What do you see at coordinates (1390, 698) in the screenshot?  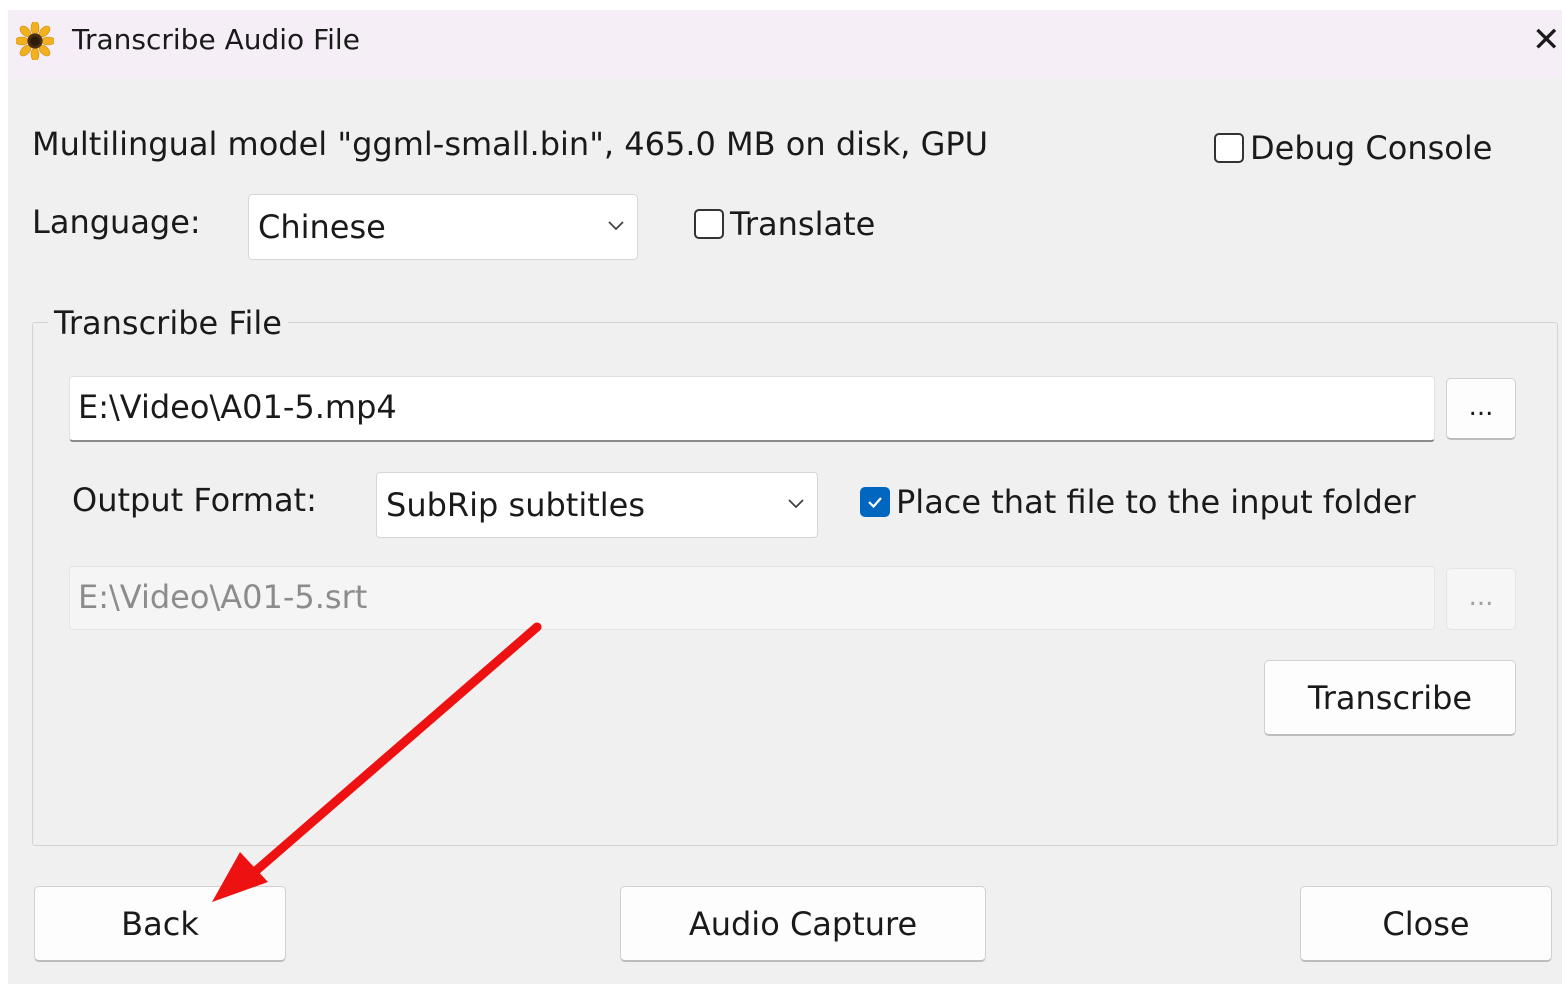 I see `transcribe-button: Transcribe` at bounding box center [1390, 698].